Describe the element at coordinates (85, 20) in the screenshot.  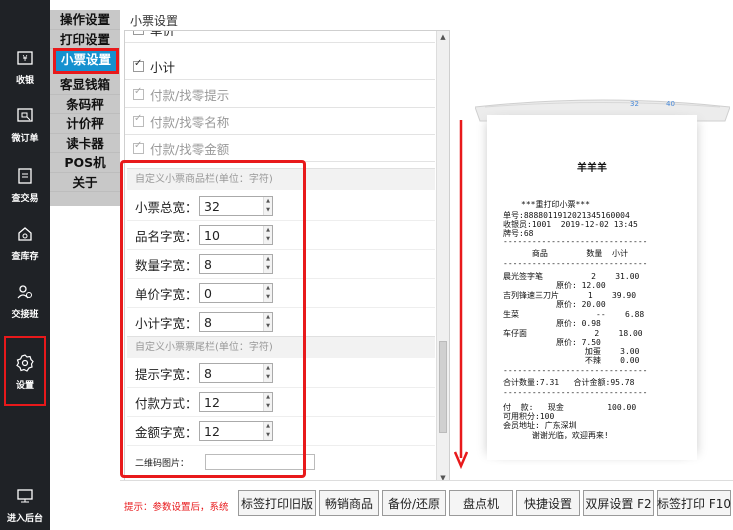
I see `tab-operation-settings: 操作设置` at that location.